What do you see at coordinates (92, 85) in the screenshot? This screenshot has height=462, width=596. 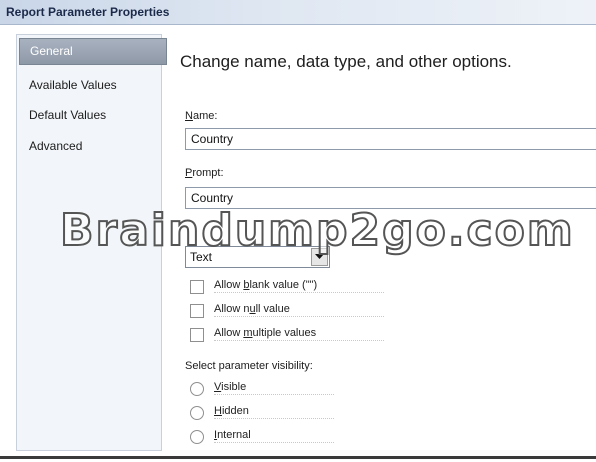 I see `sidebar-item-available-values: Available Values` at bounding box center [92, 85].